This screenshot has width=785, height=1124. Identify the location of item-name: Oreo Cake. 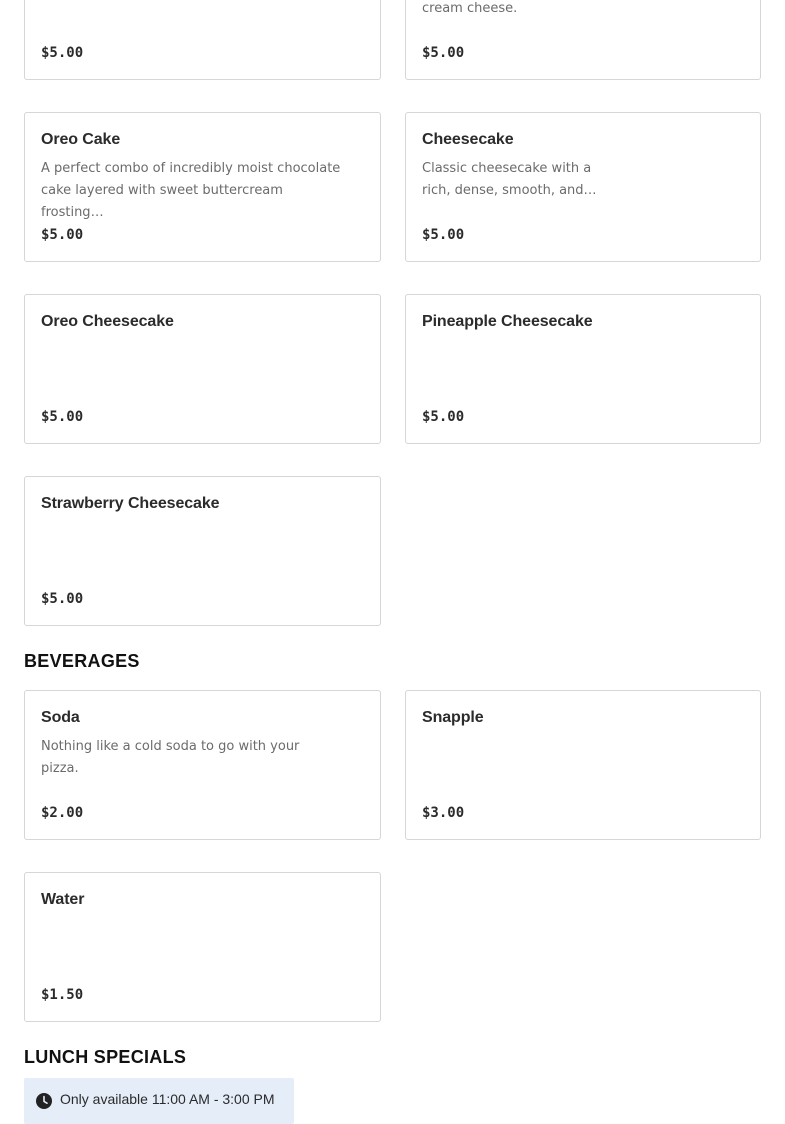
(81, 139).